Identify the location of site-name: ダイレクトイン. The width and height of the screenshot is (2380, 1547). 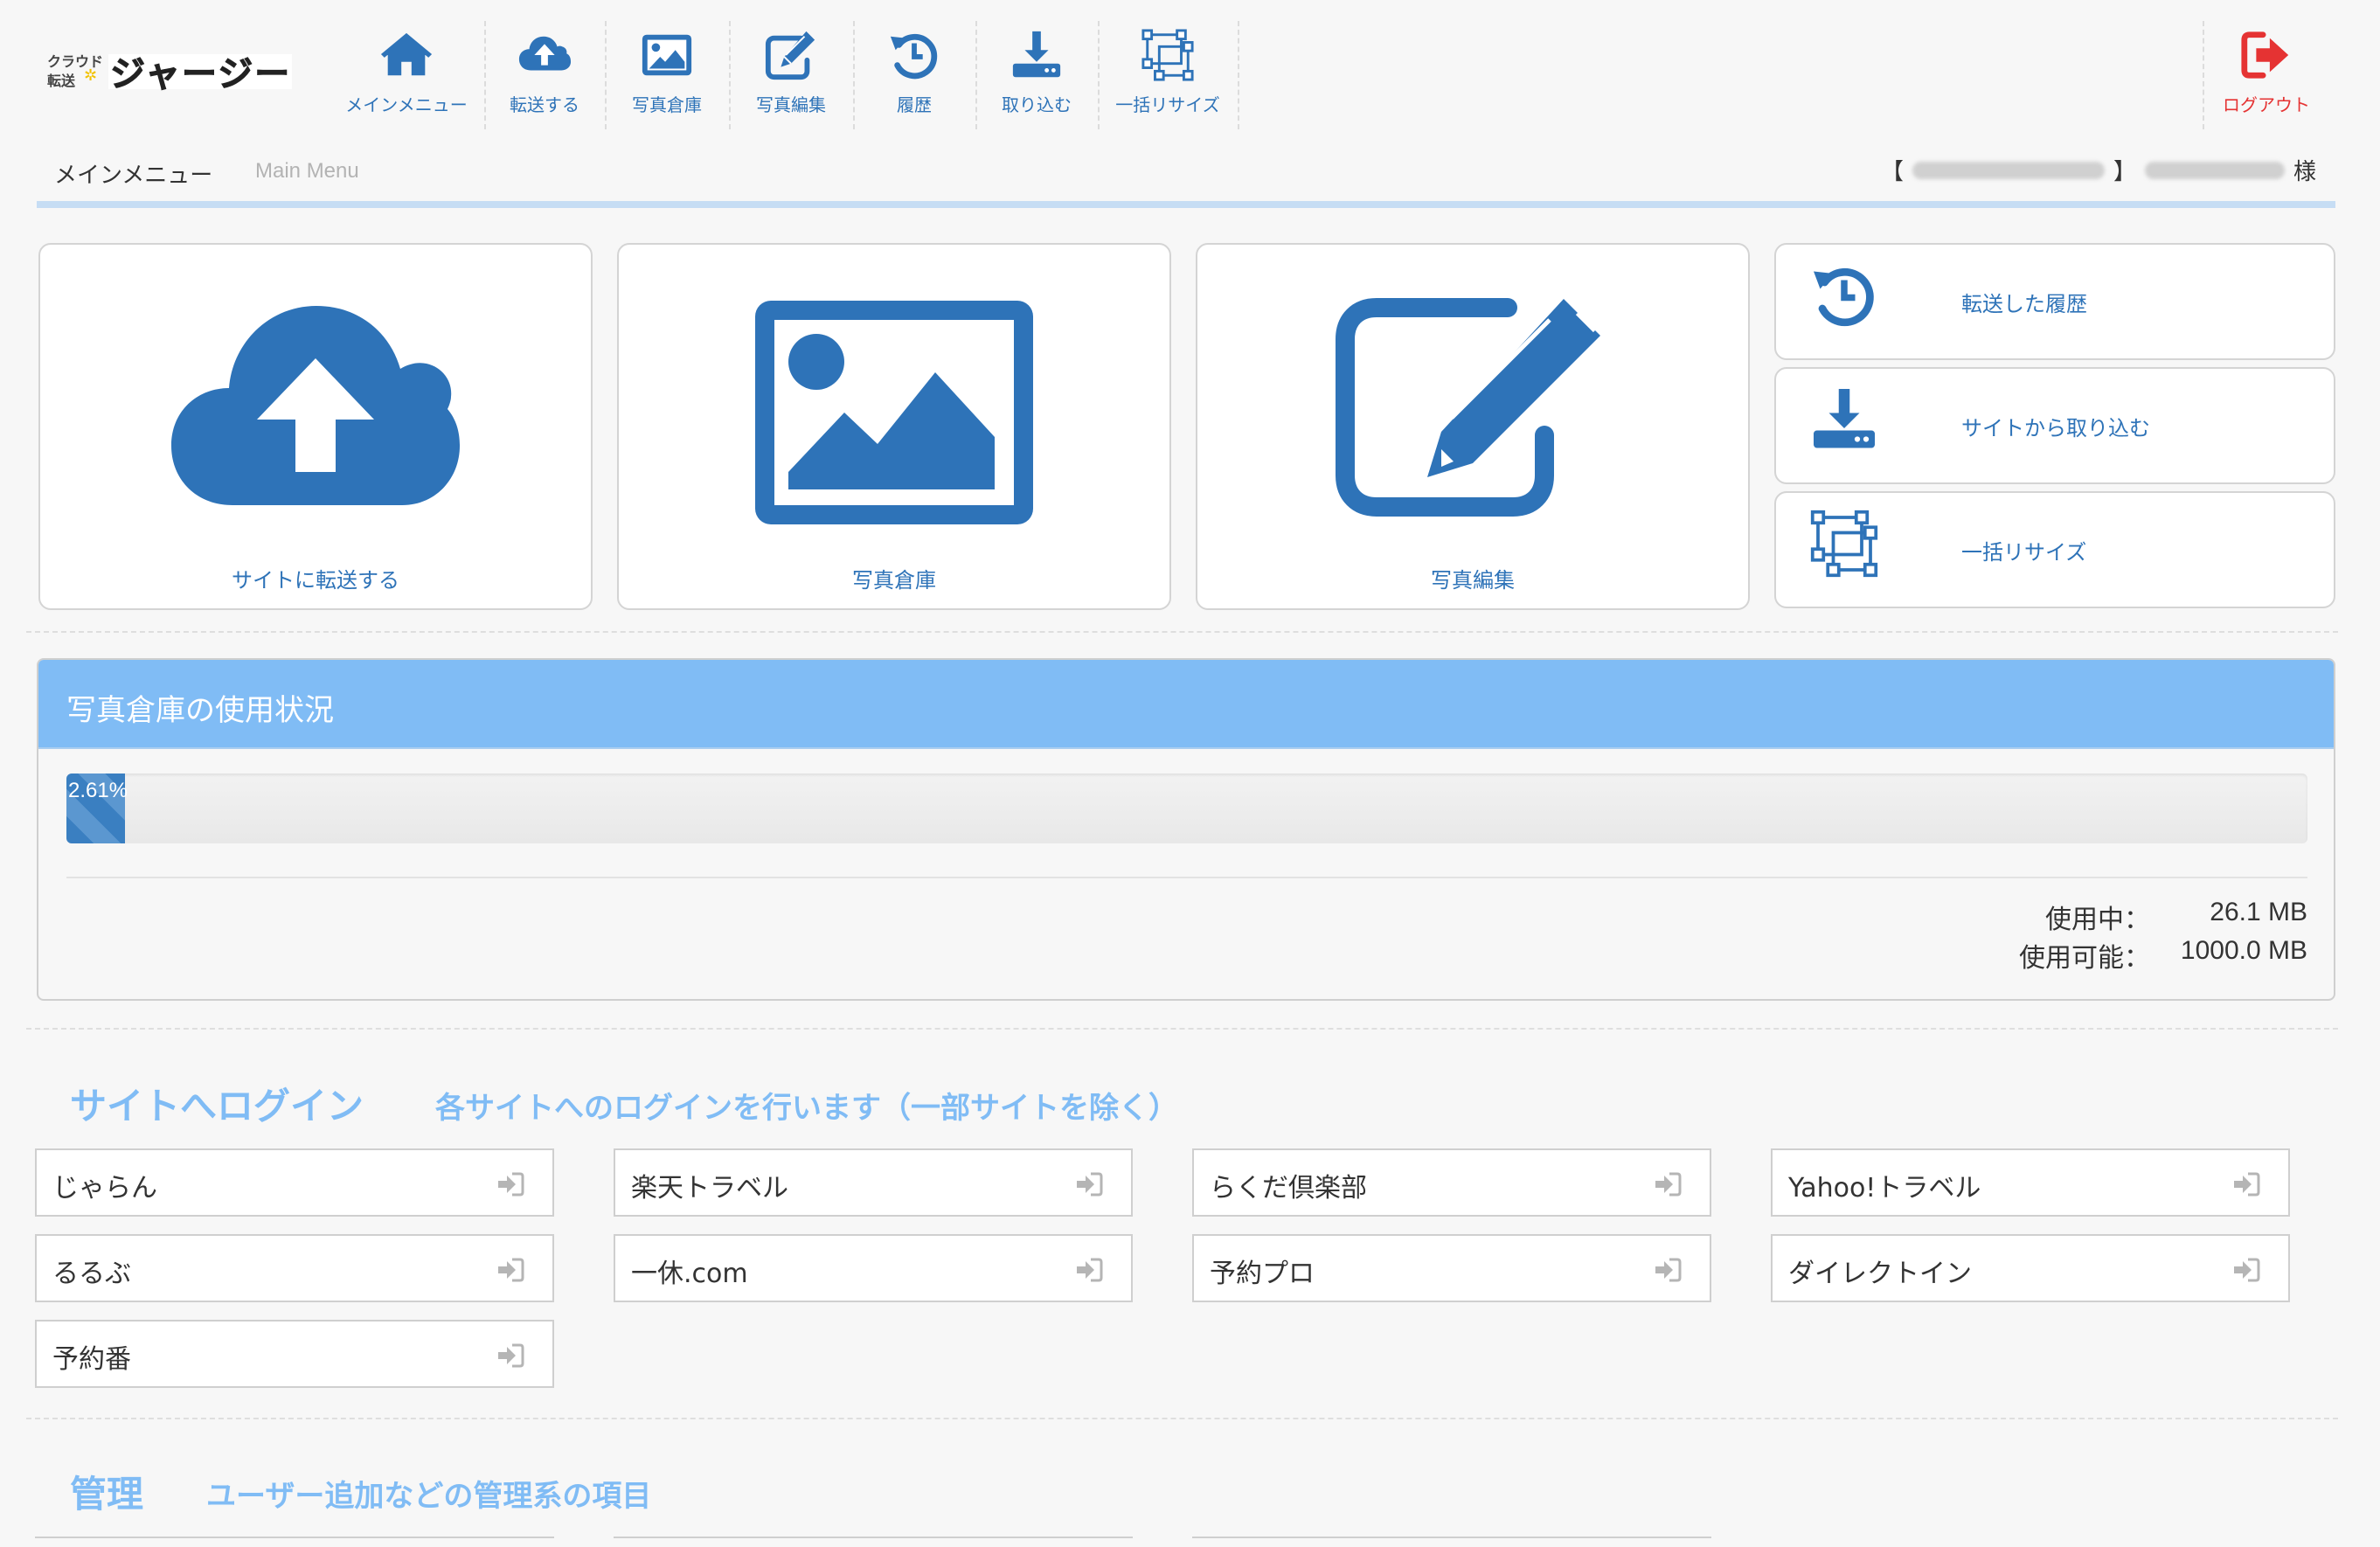
(1880, 1274).